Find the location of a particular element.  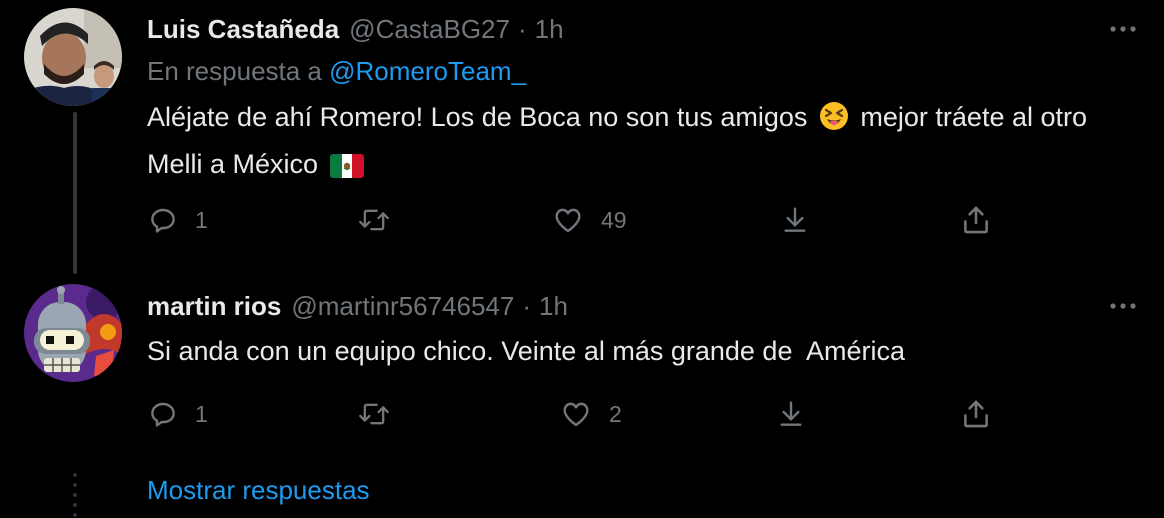

like-count: 2 is located at coordinates (615, 413).